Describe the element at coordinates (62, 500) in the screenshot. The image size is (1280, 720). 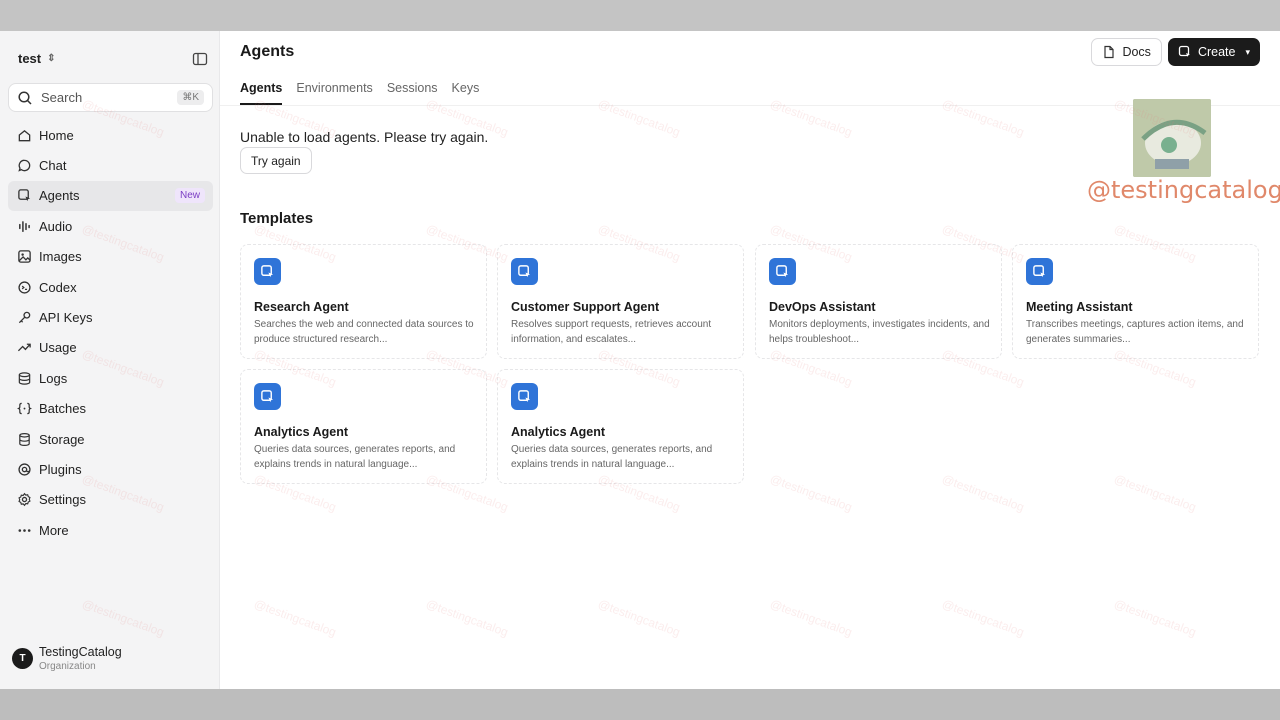
I see `sidebar-item-label: Settings` at that location.